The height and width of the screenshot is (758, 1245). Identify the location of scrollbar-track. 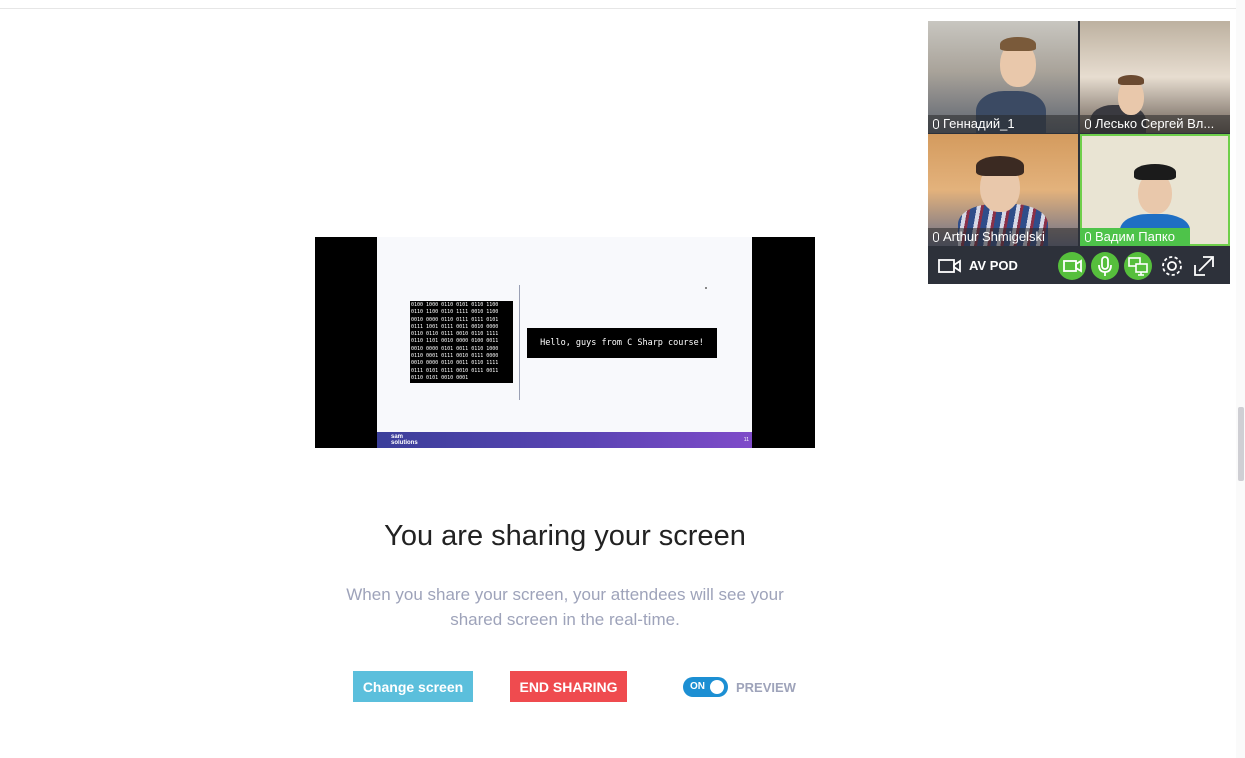
(1240, 379).